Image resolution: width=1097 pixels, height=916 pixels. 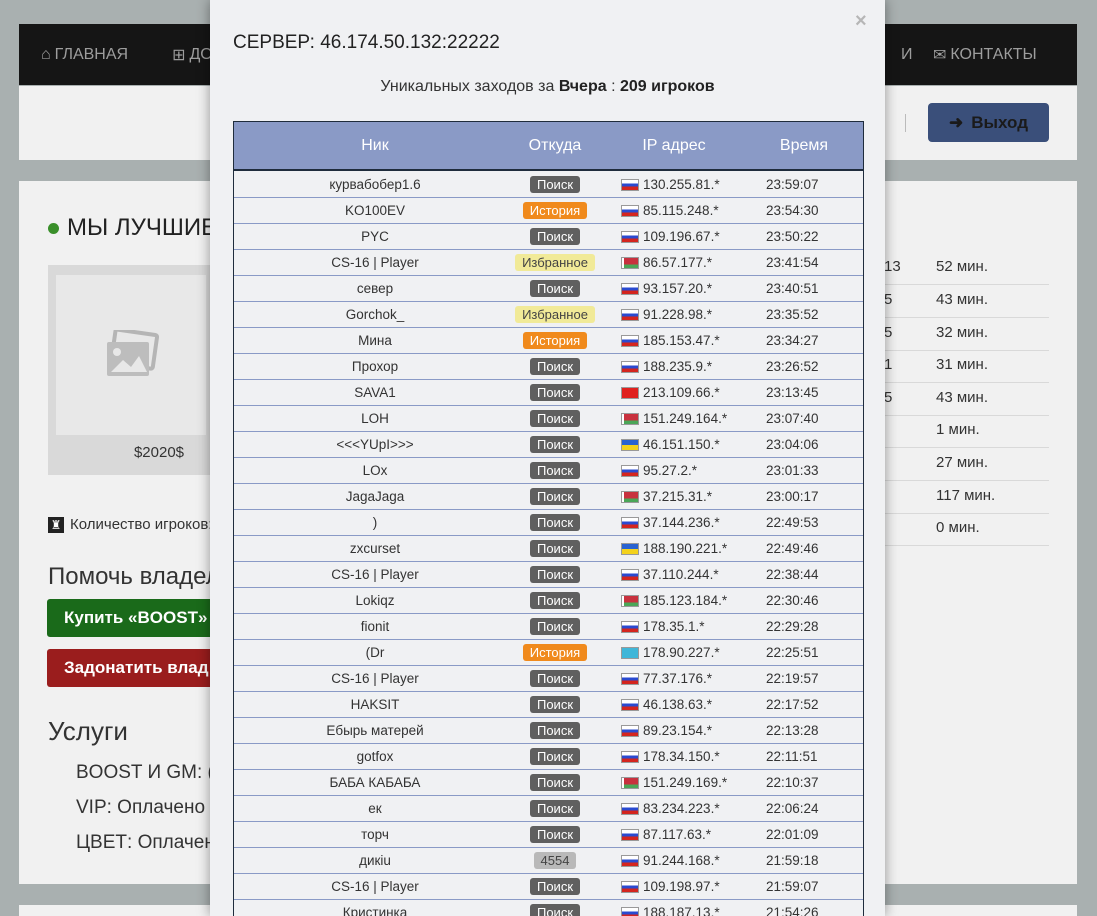 What do you see at coordinates (685, 548) in the screenshot?
I see `ip-address: 188.190.221.*` at bounding box center [685, 548].